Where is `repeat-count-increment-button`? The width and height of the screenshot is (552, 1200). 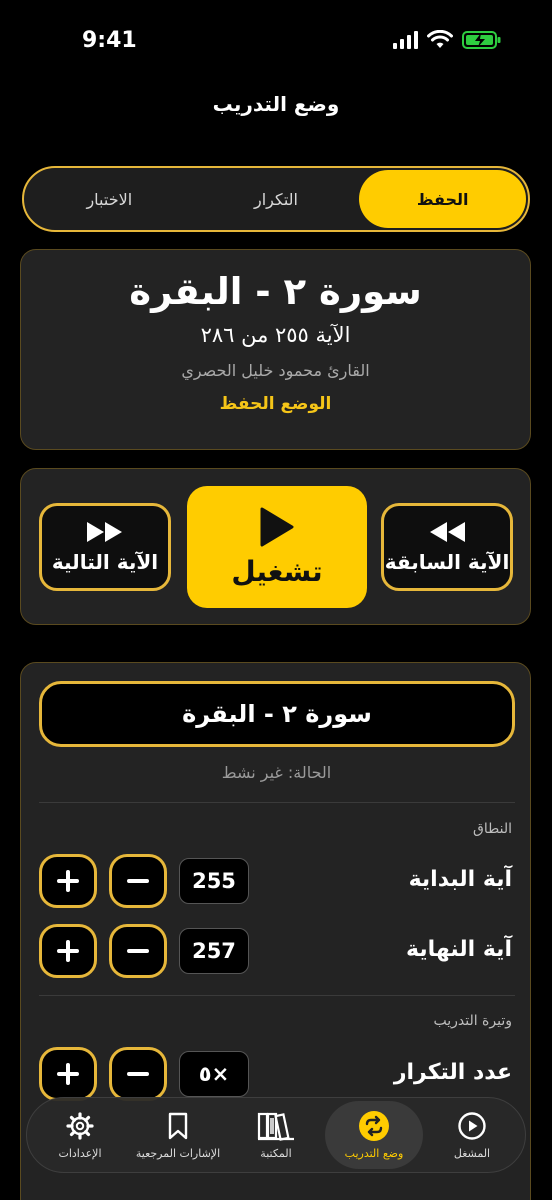 repeat-count-increment-button is located at coordinates (68, 1074).